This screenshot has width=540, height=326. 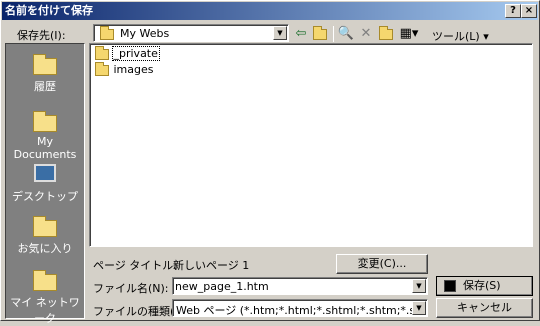 What do you see at coordinates (292, 286) in the screenshot?
I see `filename-input` at bounding box center [292, 286].